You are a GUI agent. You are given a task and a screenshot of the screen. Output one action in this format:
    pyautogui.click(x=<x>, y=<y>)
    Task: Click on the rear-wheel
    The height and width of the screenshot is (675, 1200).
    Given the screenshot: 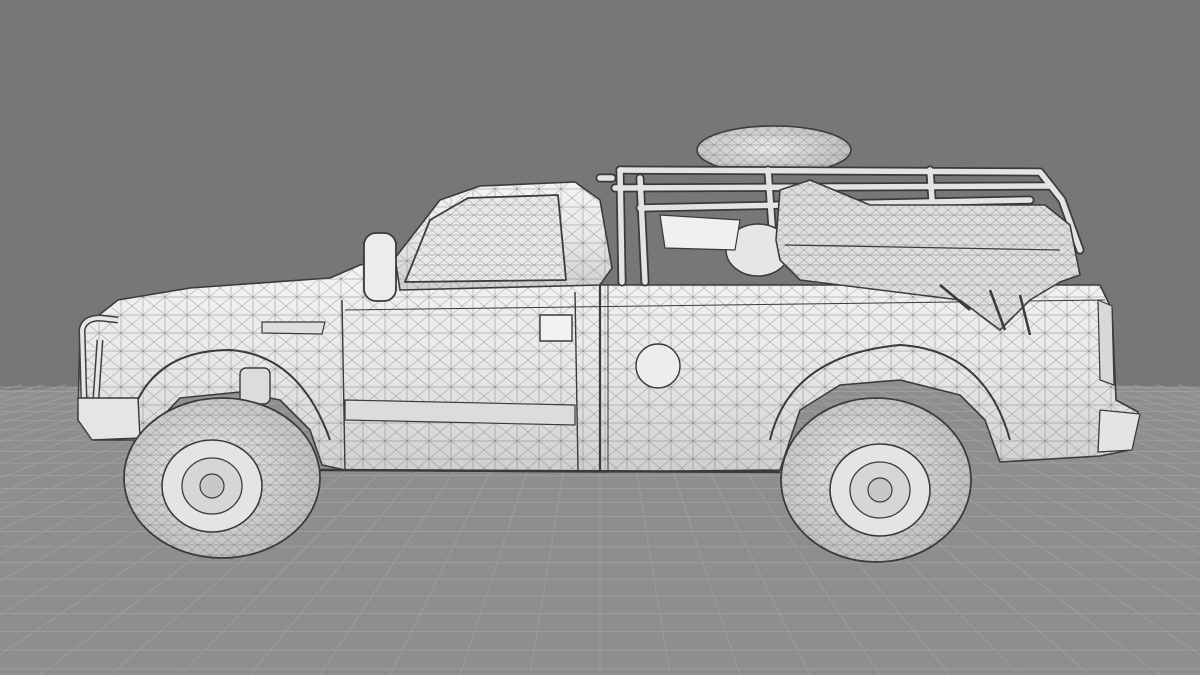 What is the action you would take?
    pyautogui.click(x=876, y=480)
    